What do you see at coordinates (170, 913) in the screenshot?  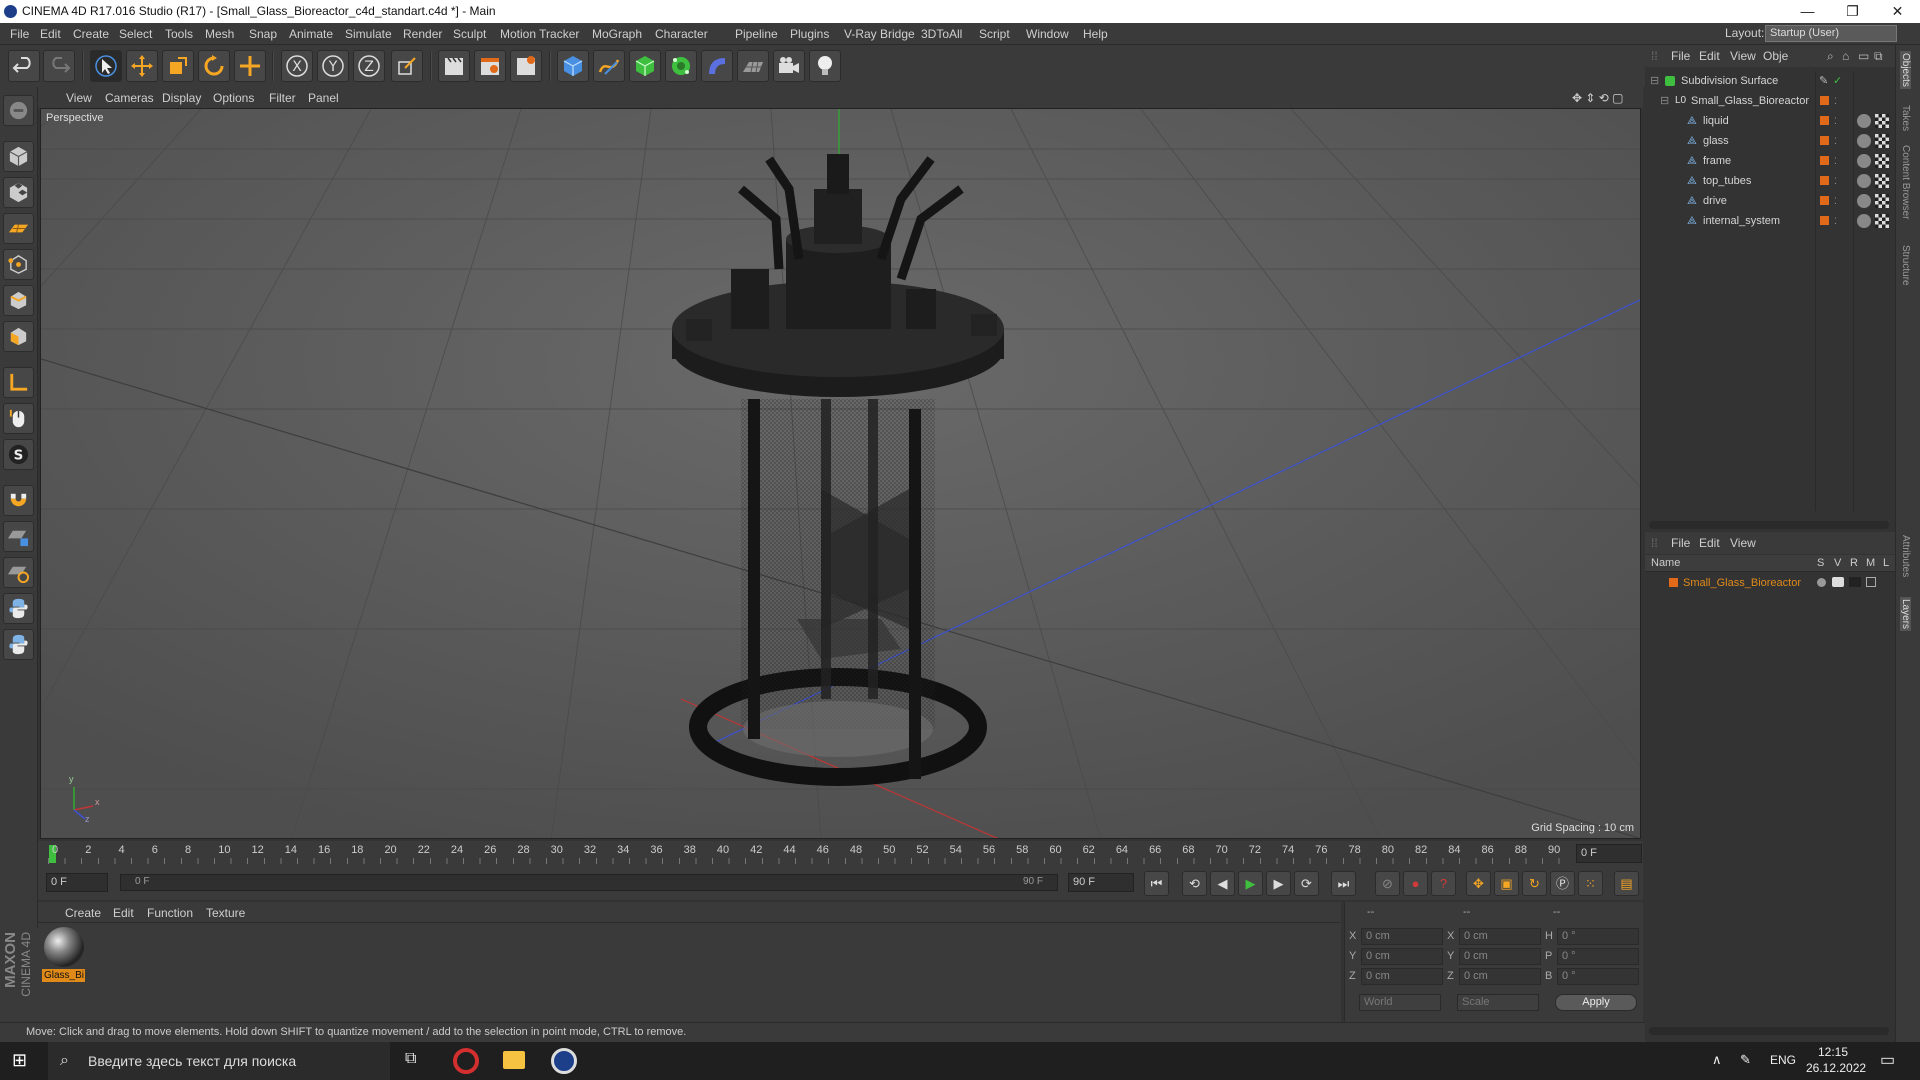 I see `material-menu-function: Function` at bounding box center [170, 913].